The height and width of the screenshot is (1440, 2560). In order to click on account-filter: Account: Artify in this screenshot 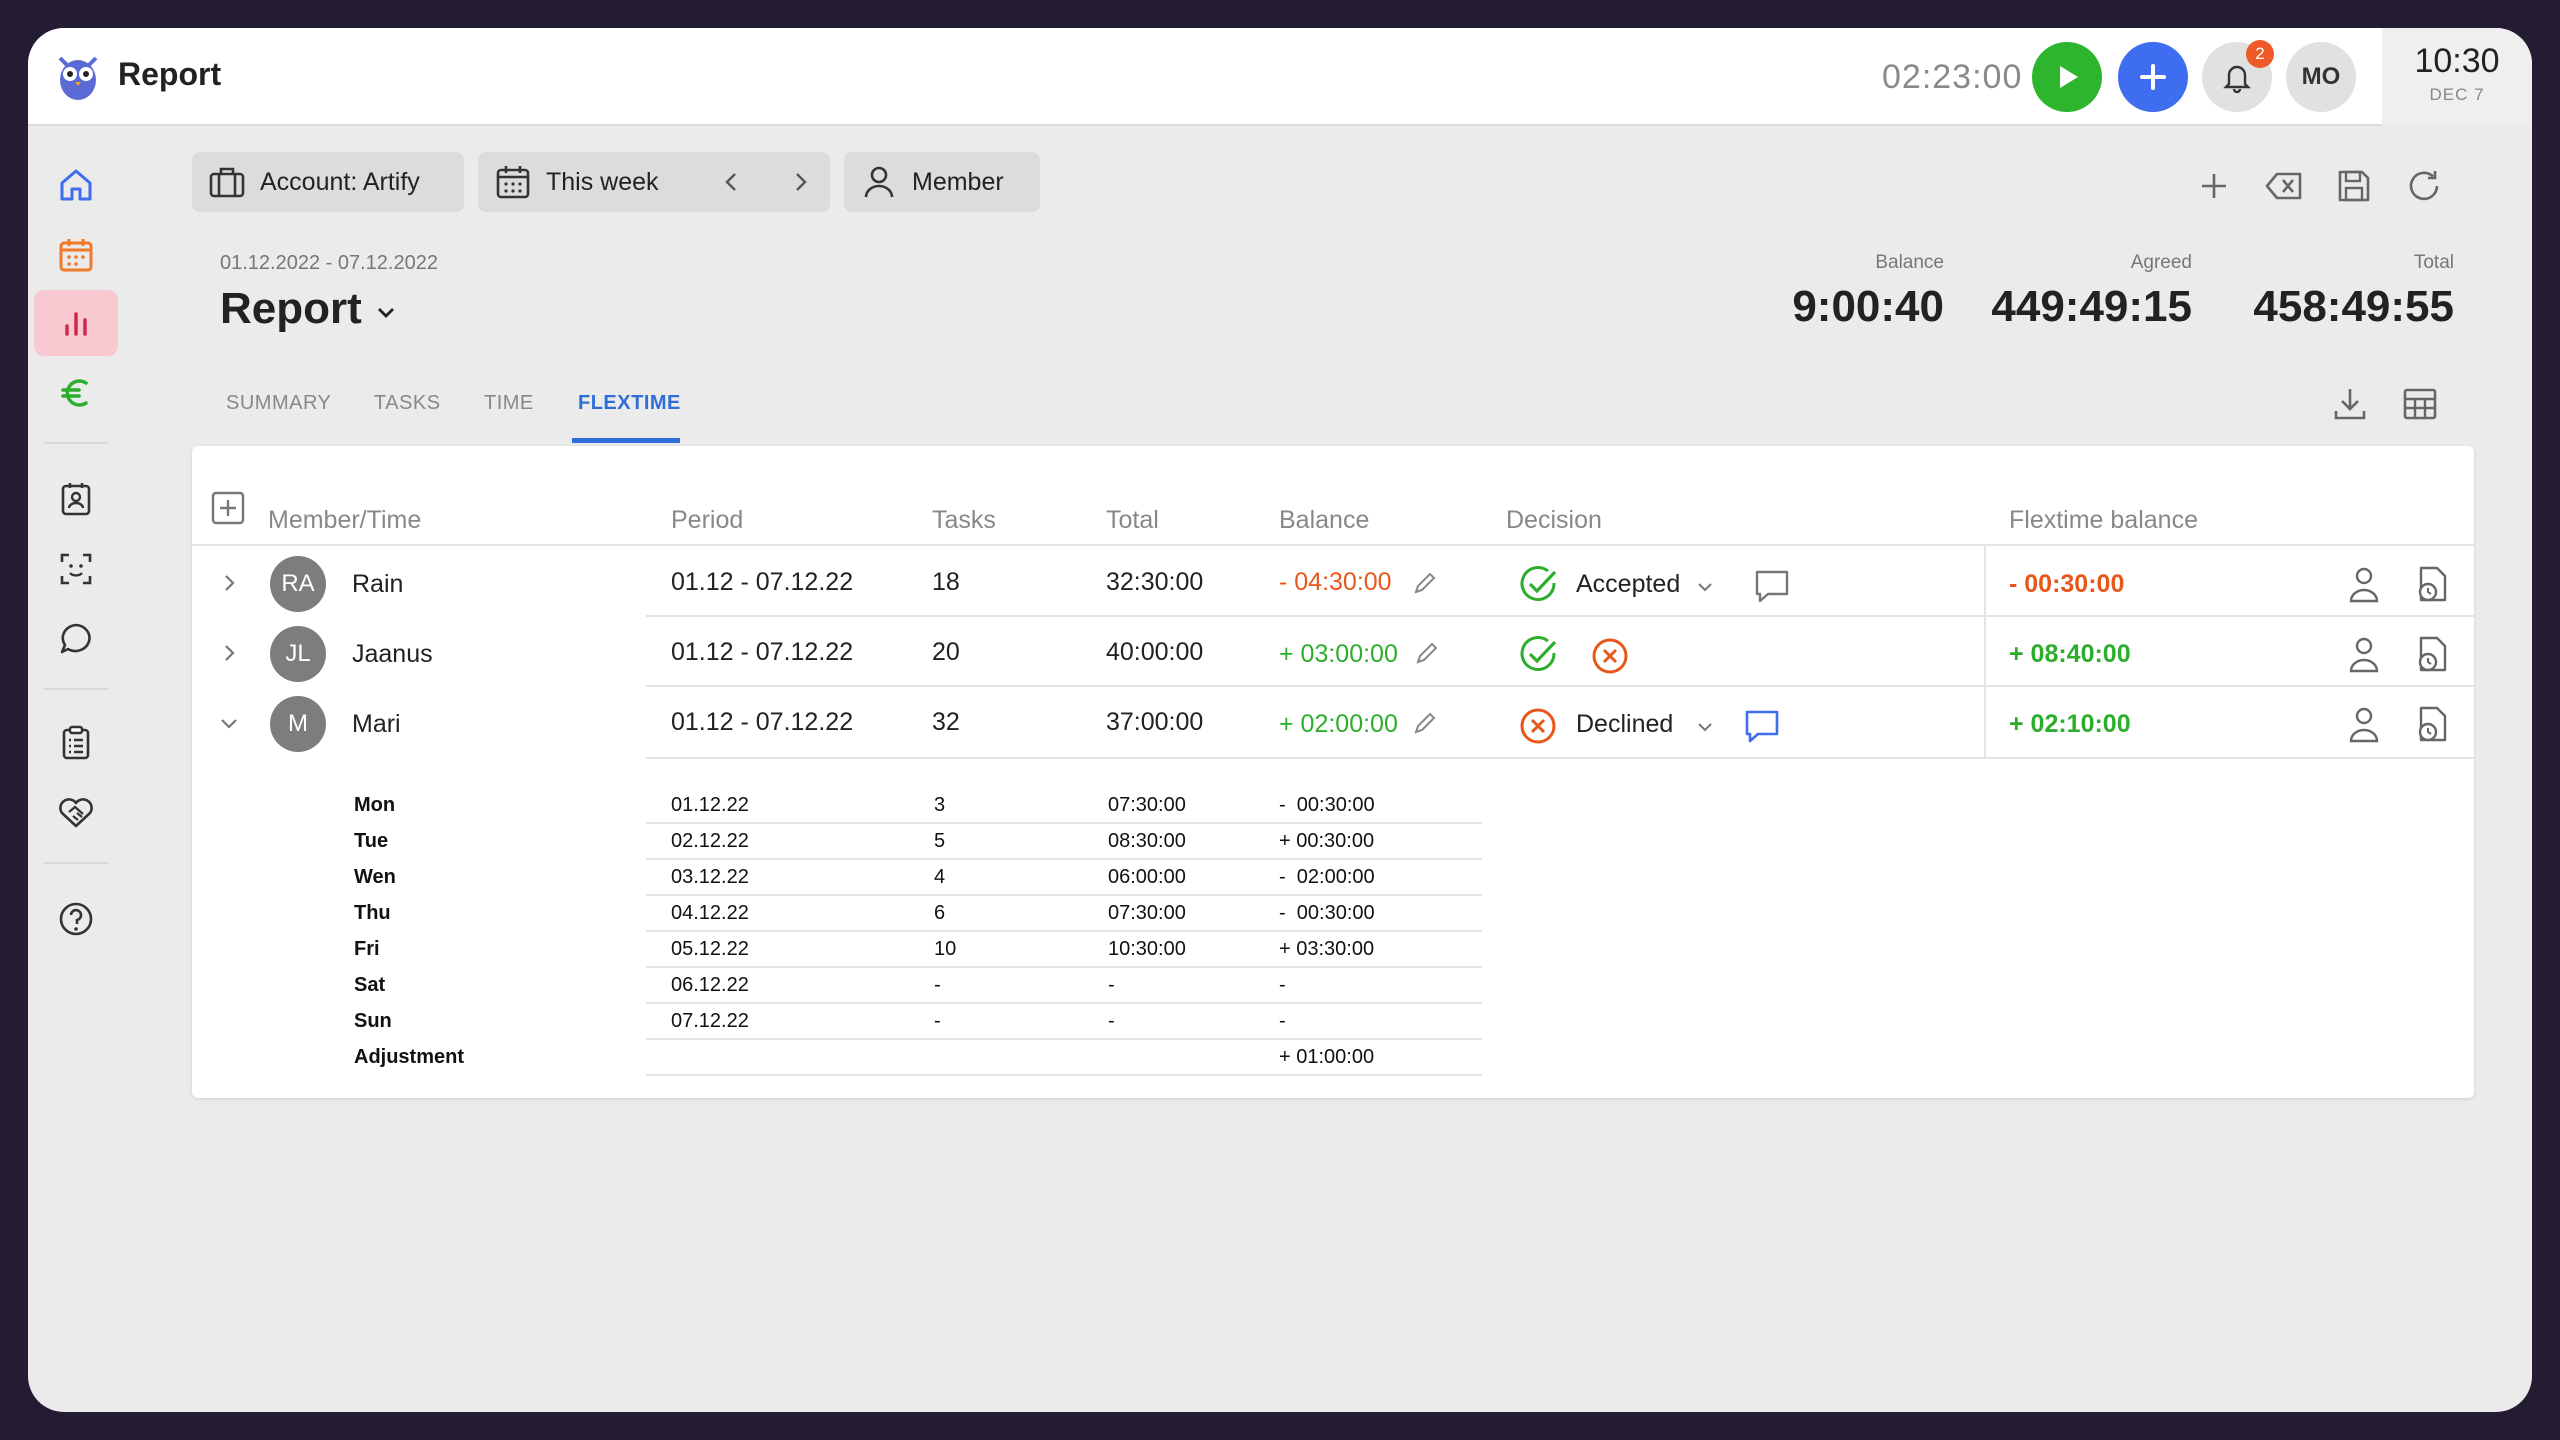, I will do `click(328, 182)`.